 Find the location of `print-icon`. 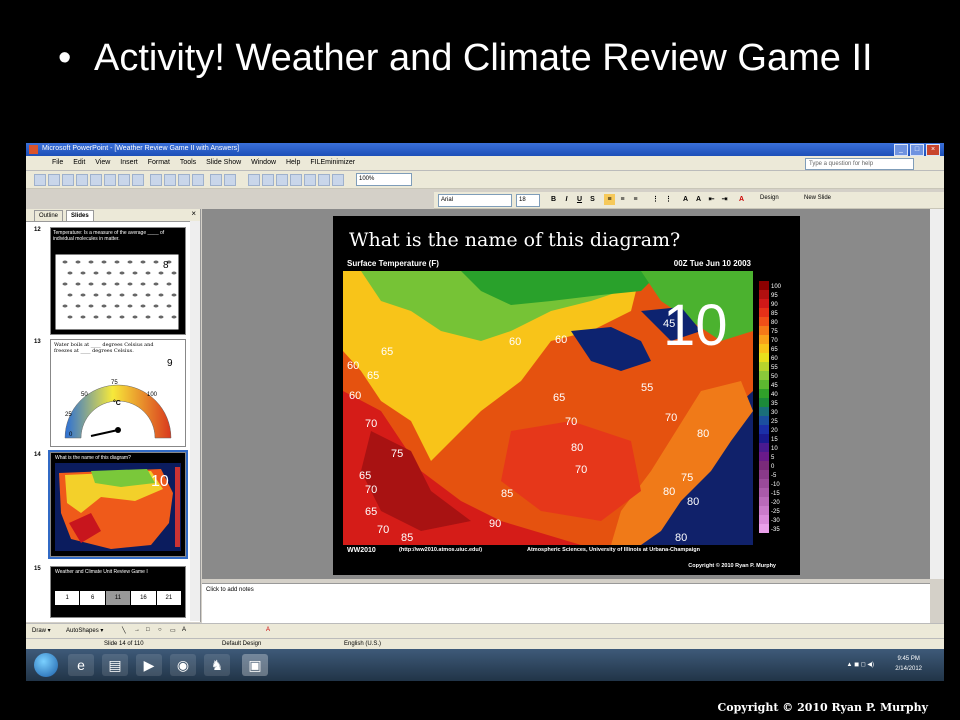

print-icon is located at coordinates (110, 180).